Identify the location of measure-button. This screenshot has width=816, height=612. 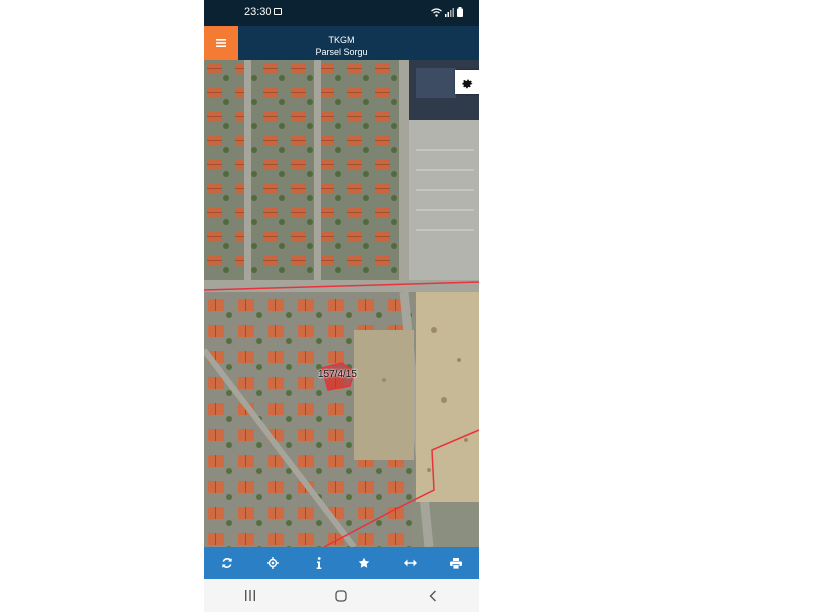
(410, 563).